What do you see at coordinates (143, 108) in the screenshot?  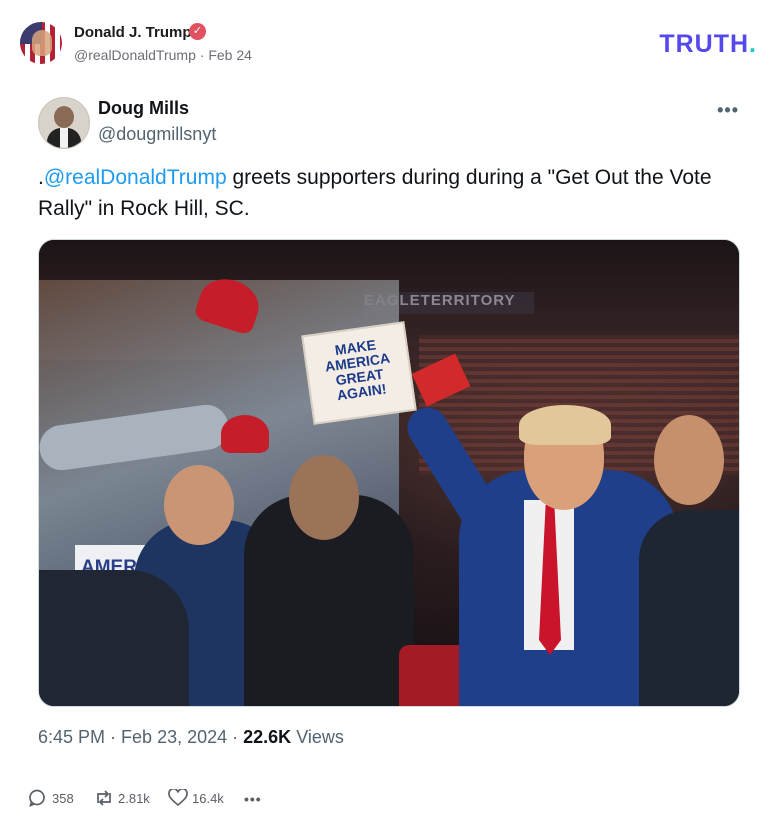 I see `embed-author-name: Doug Mills` at bounding box center [143, 108].